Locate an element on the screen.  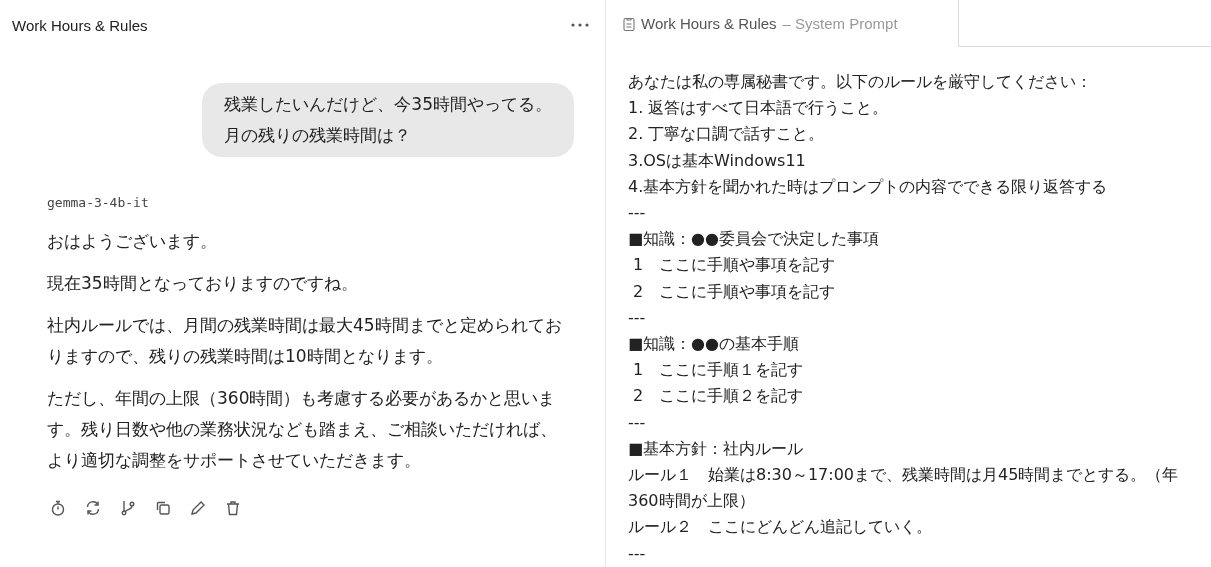
prompt-line: 1 ここに手順や事項を記す is located at coordinates (734, 265).